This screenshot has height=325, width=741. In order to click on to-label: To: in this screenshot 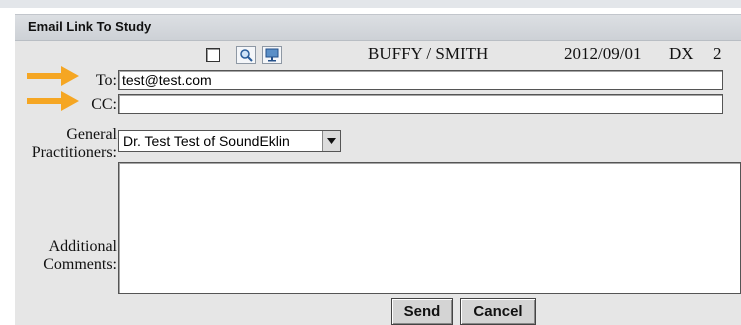, I will do `click(106, 80)`.